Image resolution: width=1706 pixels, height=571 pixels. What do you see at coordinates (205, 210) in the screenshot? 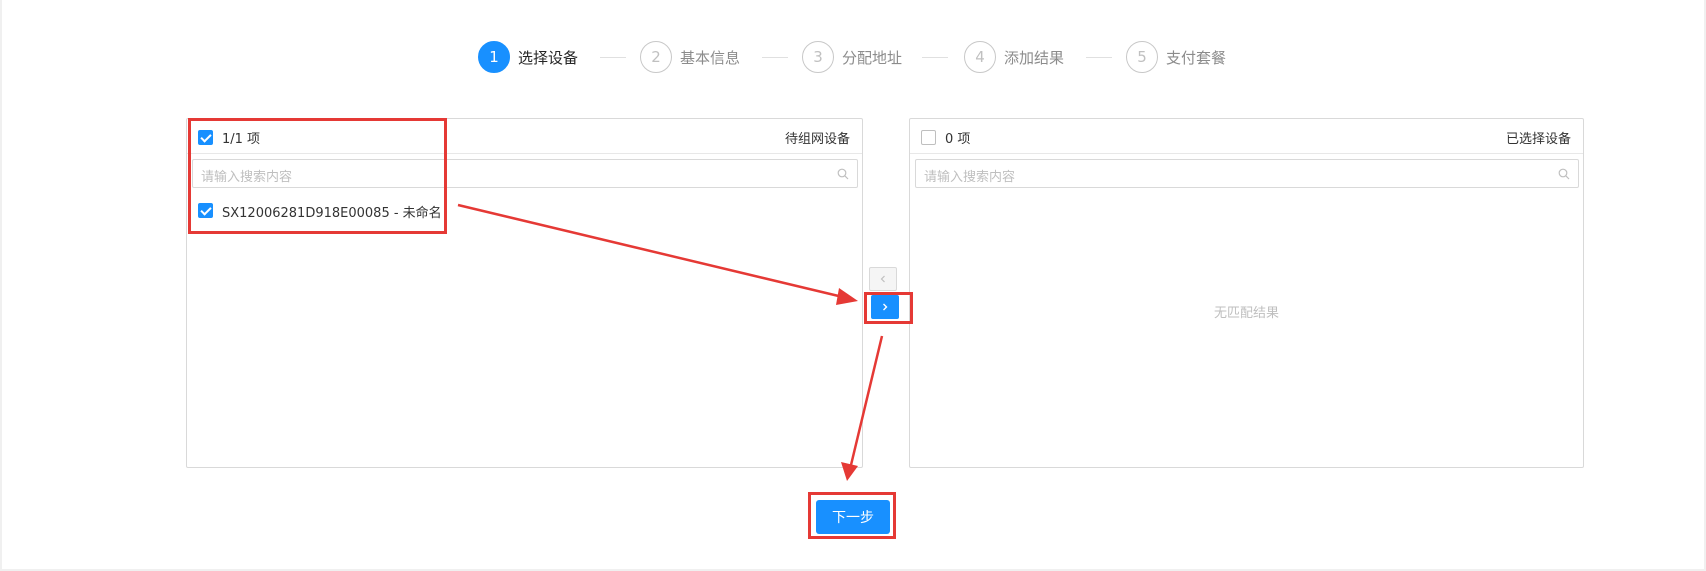
I see `item-checkbox` at bounding box center [205, 210].